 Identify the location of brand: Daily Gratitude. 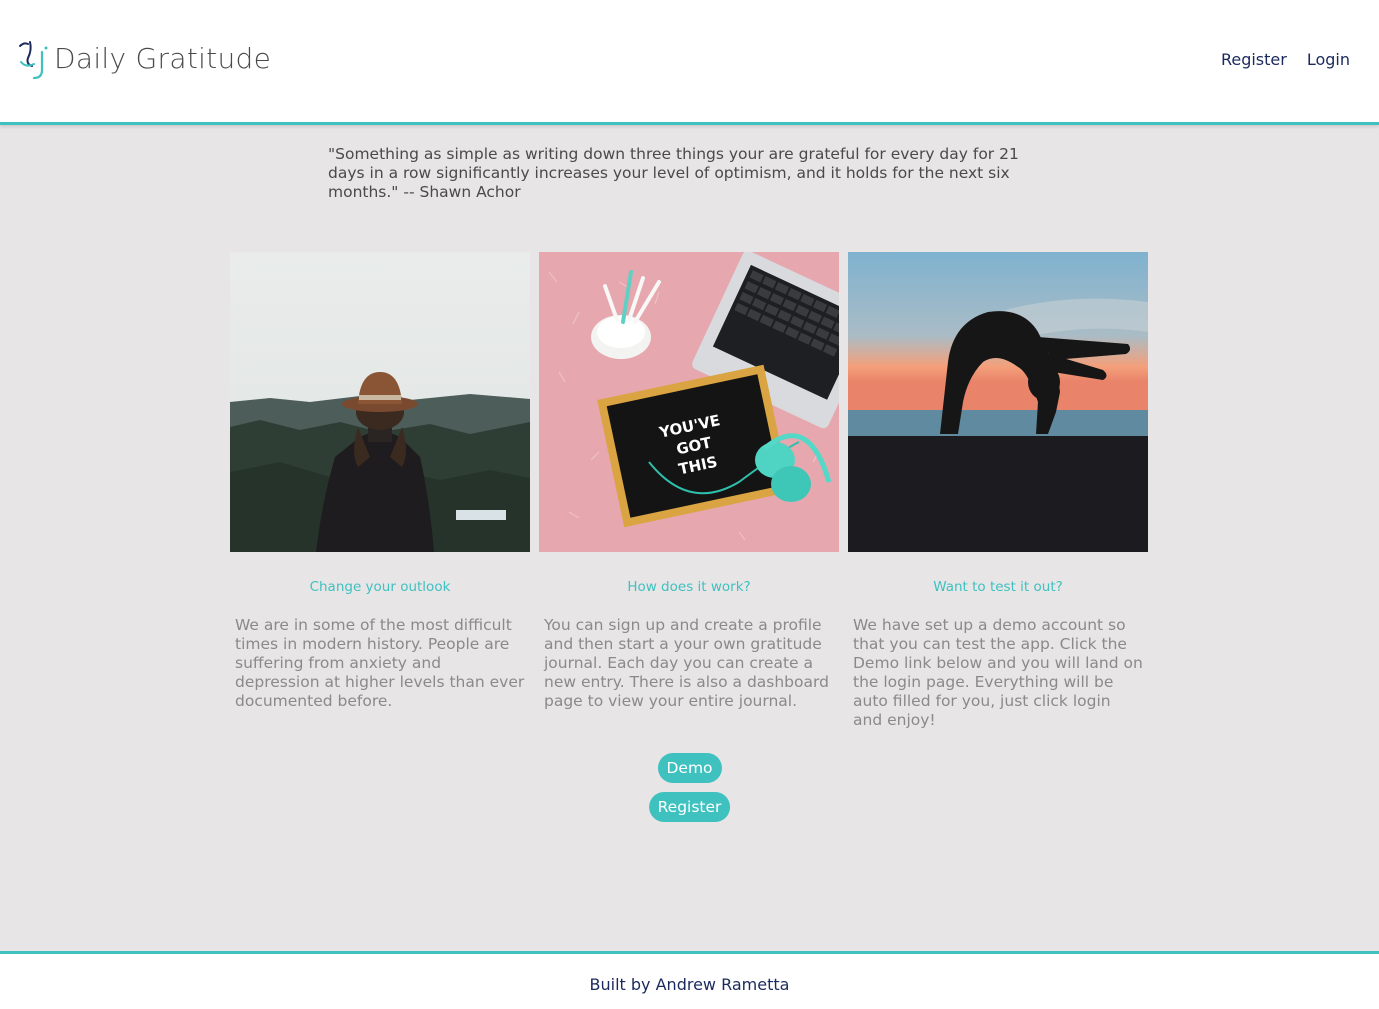
(144, 59).